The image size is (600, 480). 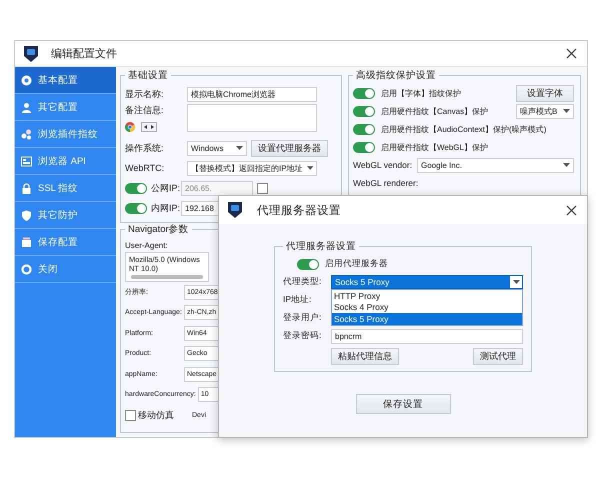 I want to click on field-label: 代理类型:, so click(x=302, y=282).